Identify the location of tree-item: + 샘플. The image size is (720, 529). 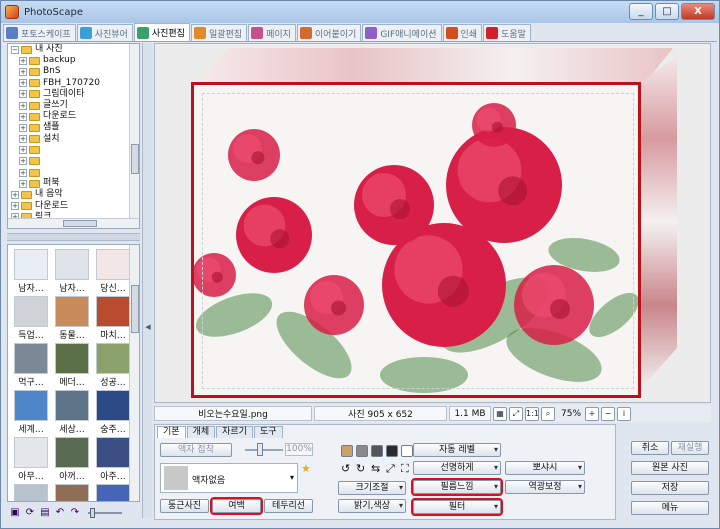
(55, 127).